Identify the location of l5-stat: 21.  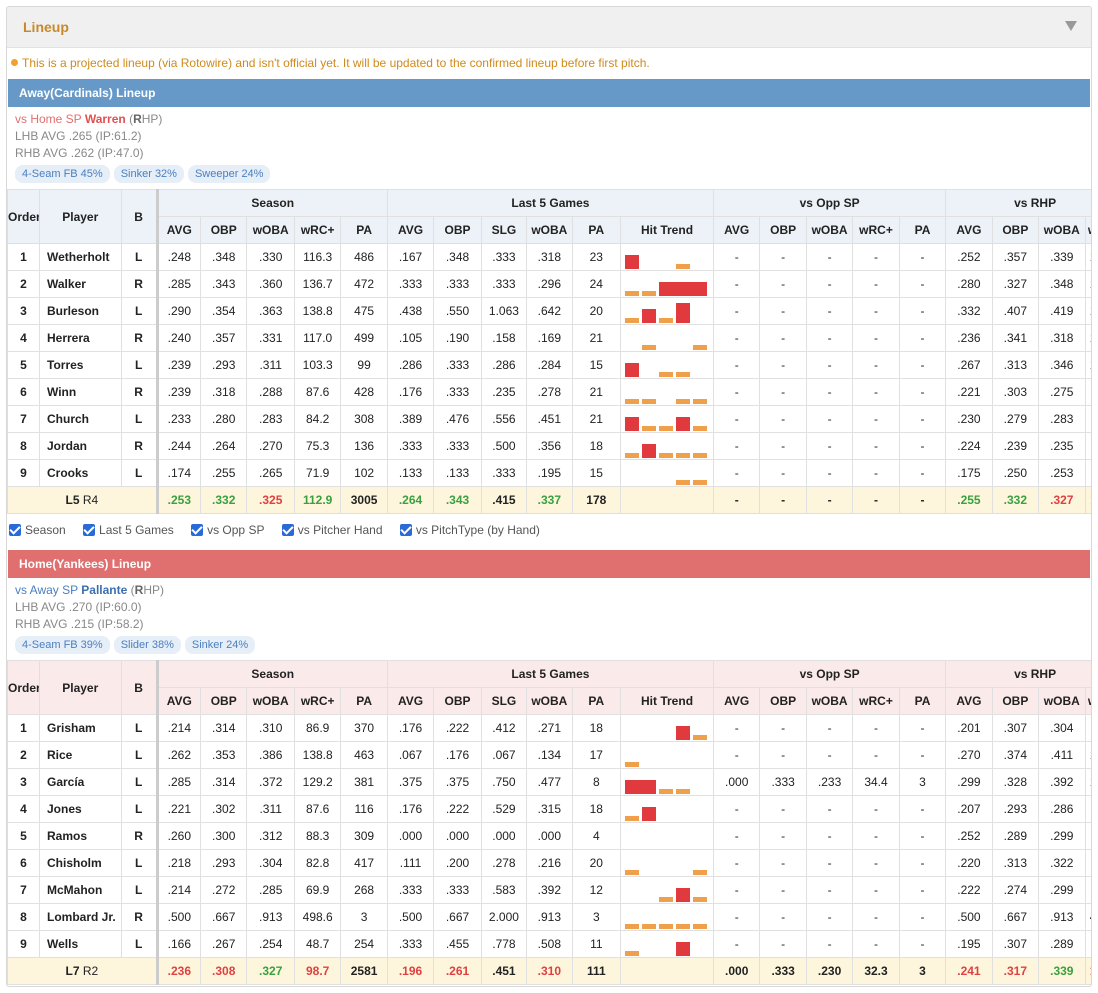
(596, 338).